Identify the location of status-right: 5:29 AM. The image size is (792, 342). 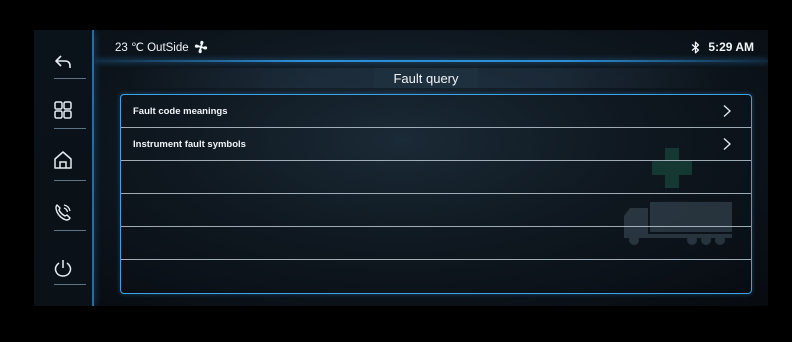
(722, 47).